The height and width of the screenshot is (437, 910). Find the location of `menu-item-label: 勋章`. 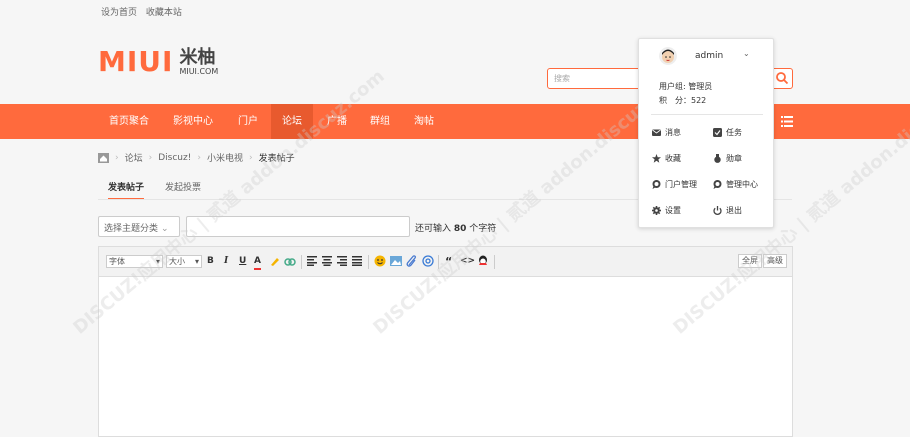

menu-item-label: 勋章 is located at coordinates (734, 158).